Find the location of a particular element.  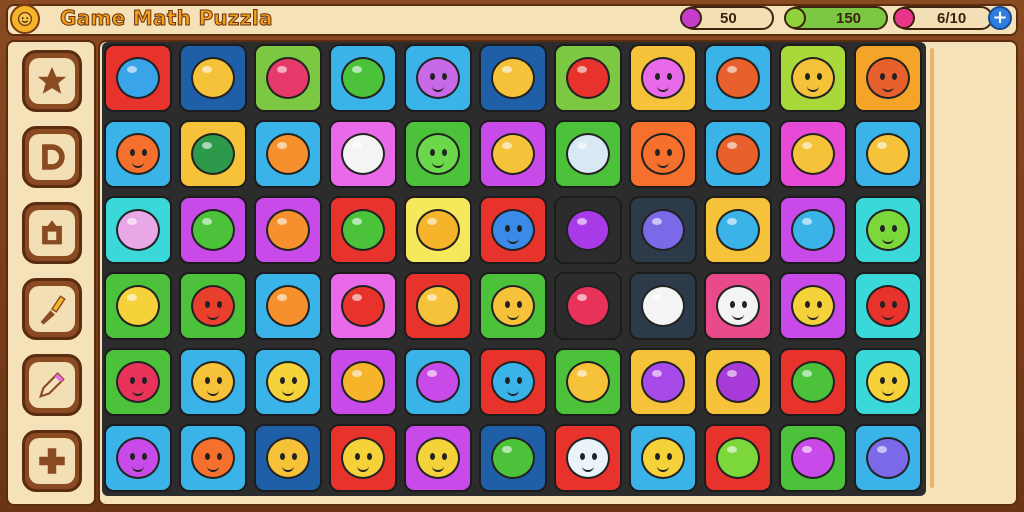

green-gem-icon is located at coordinates (795, 18).